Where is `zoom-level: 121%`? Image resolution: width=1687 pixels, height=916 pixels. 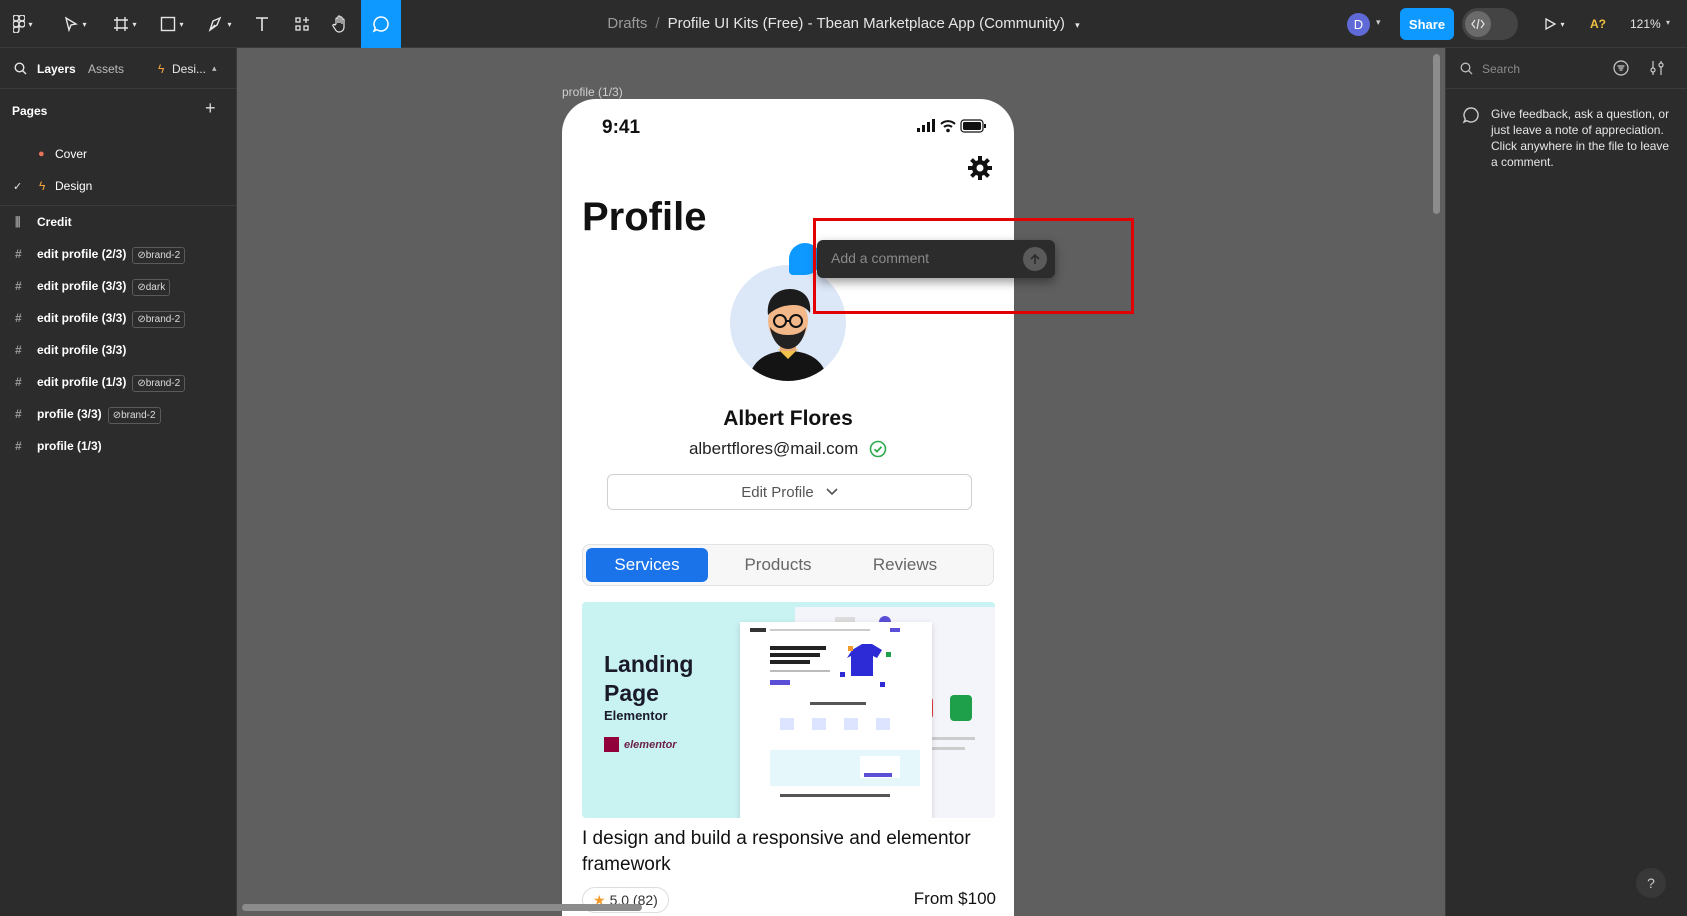 zoom-level: 121% is located at coordinates (1645, 24).